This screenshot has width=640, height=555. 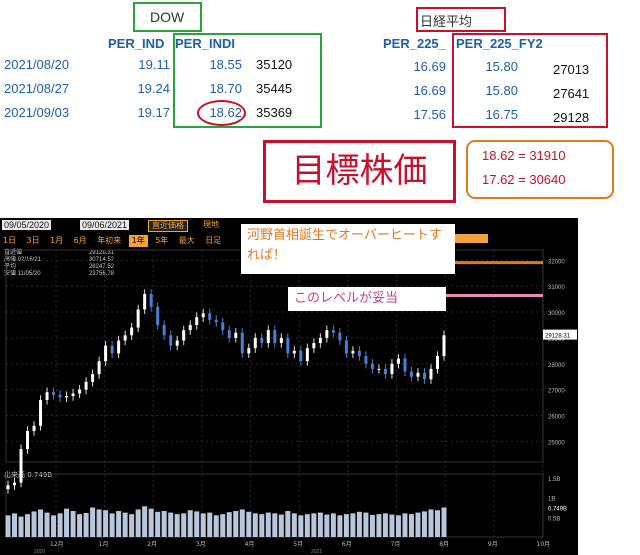 What do you see at coordinates (153, 88) in the screenshot?
I see `dow-c1-r2: 19.24` at bounding box center [153, 88].